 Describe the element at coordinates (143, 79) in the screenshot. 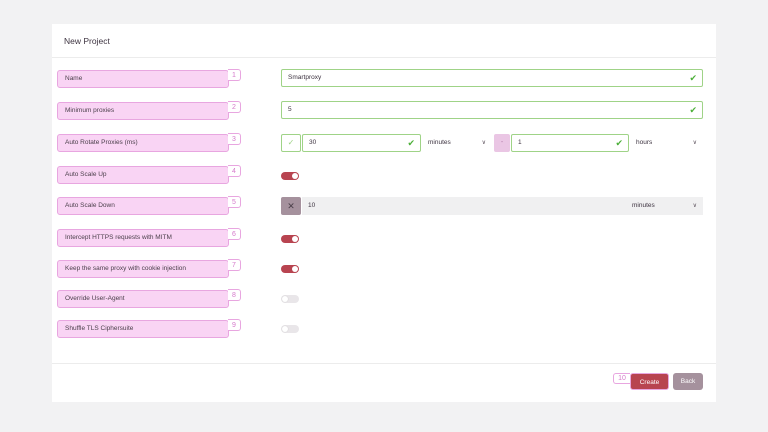

I see `field-label: Name` at that location.